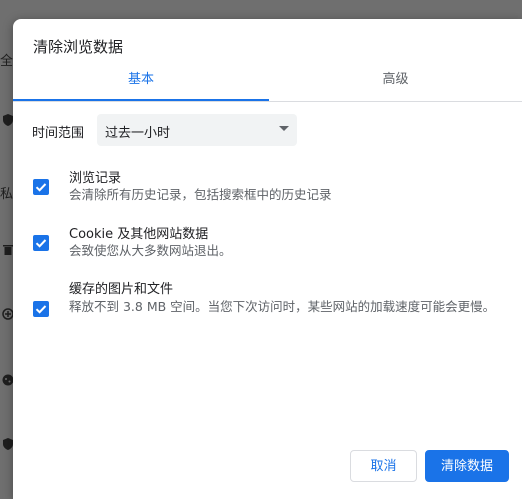 This screenshot has height=499, width=522. I want to click on option-title: 浏览记录, so click(95, 178).